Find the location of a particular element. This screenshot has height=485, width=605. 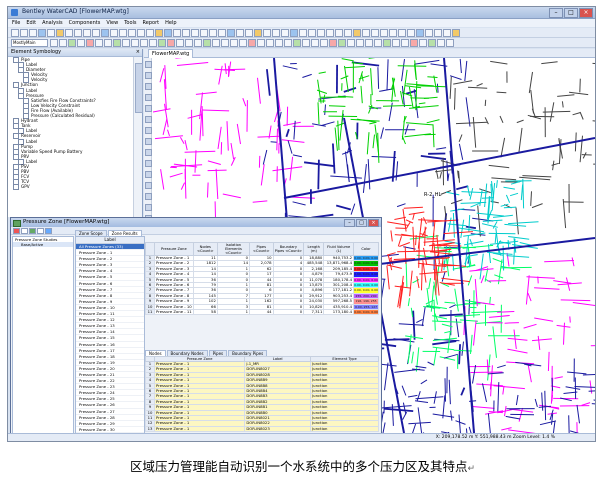

menu-help: Help is located at coordinates (170, 23).